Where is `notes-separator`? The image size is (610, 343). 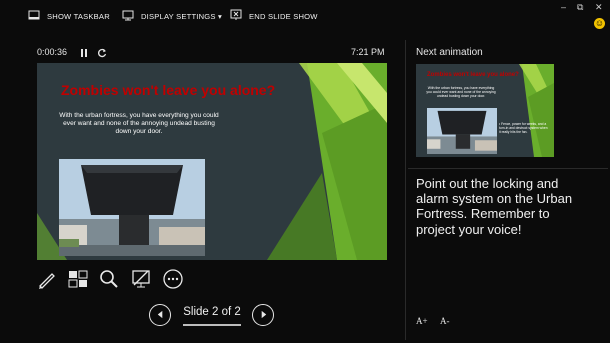 notes-separator is located at coordinates (508, 168).